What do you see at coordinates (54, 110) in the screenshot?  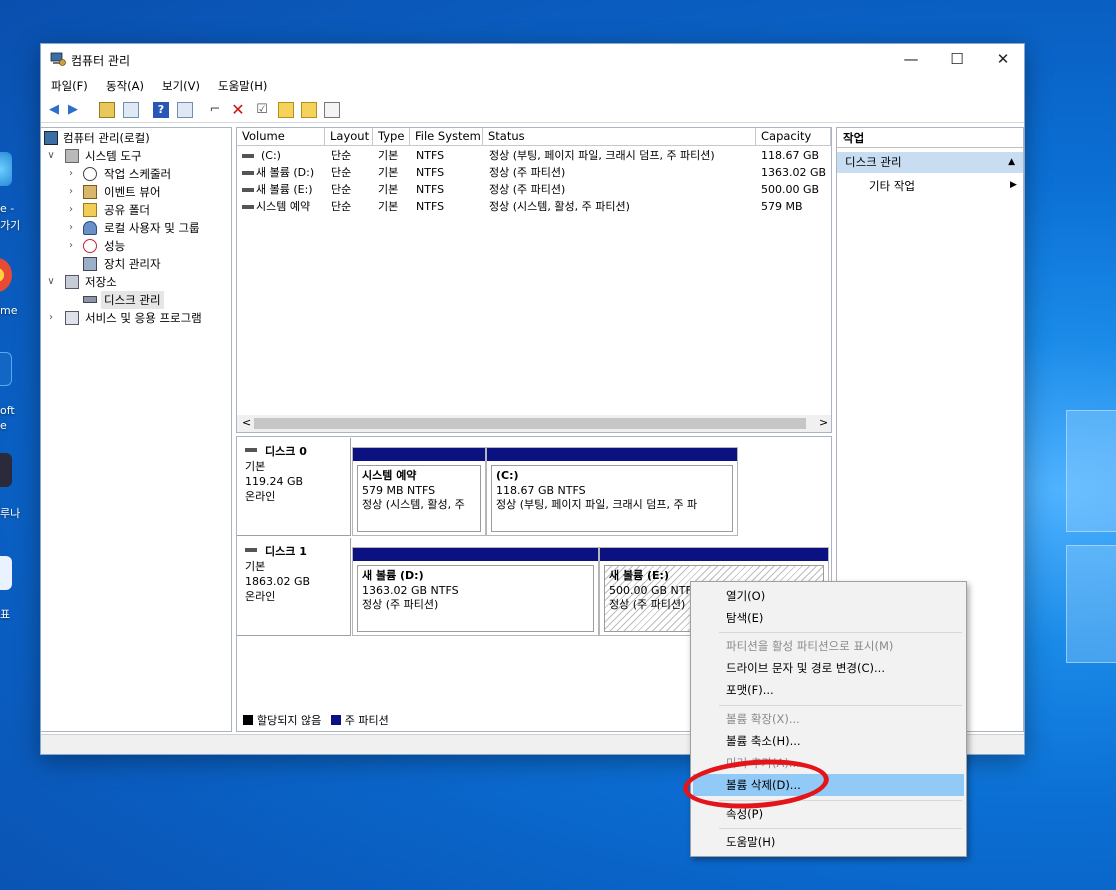 I see `back-arrow-icon: ◀` at bounding box center [54, 110].